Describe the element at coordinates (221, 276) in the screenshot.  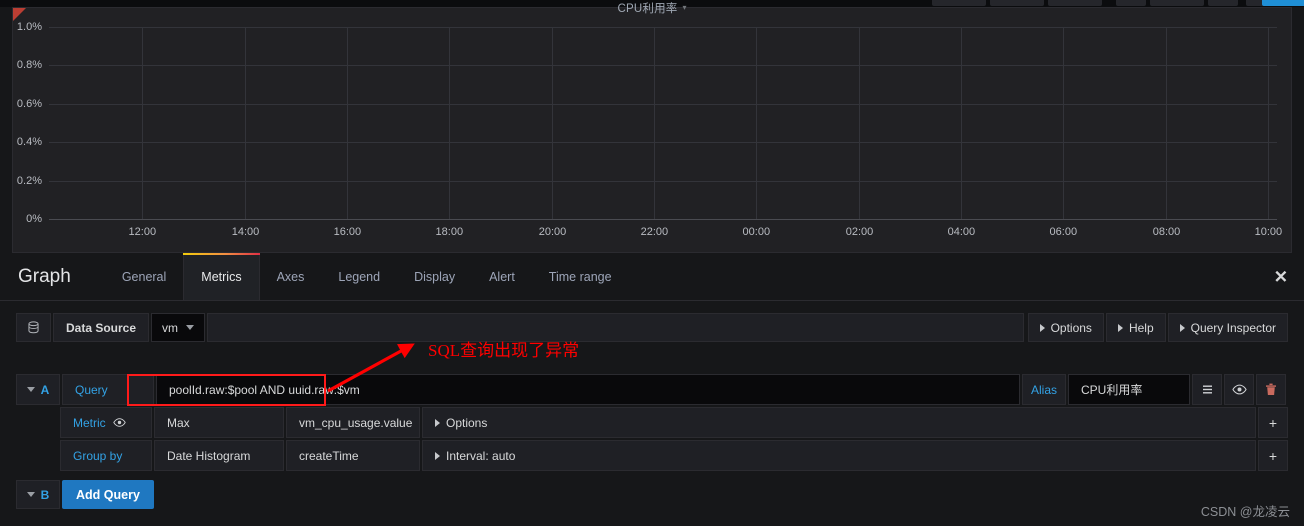
I see `tab-metrics: Metrics` at that location.